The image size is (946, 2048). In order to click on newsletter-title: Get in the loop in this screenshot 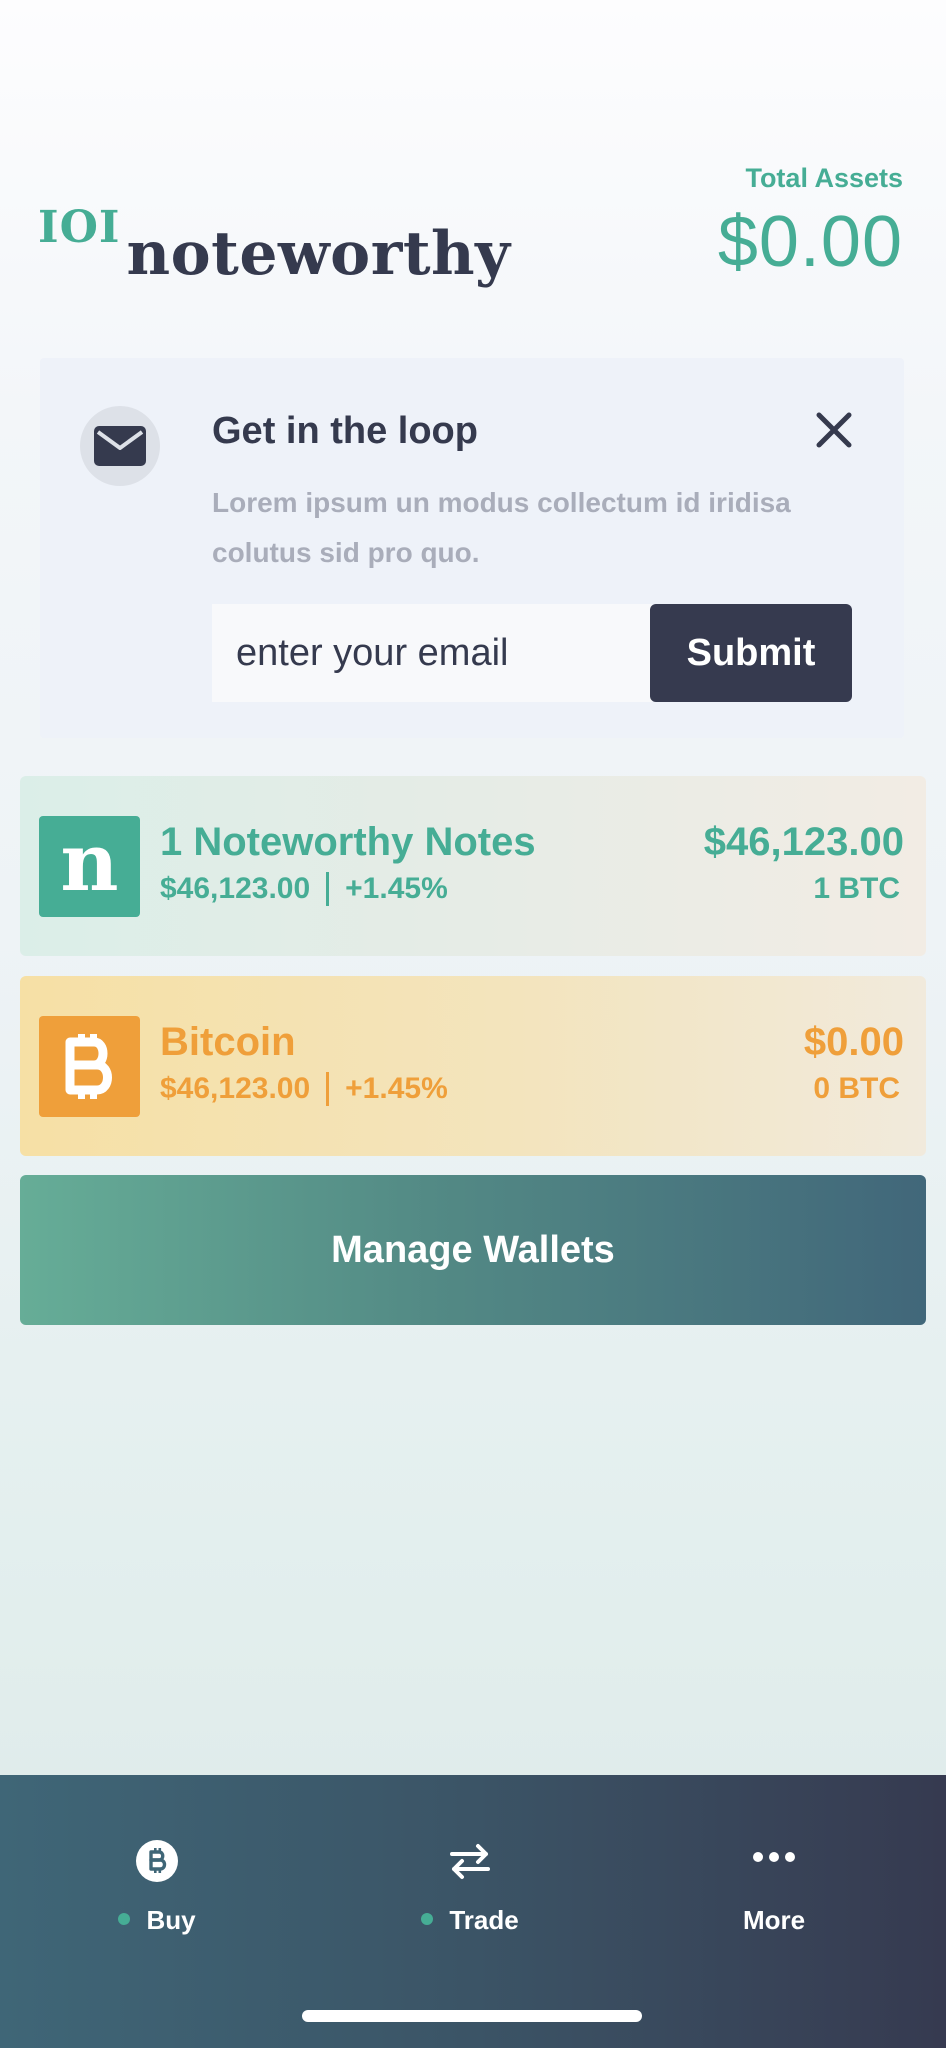, I will do `click(345, 431)`.